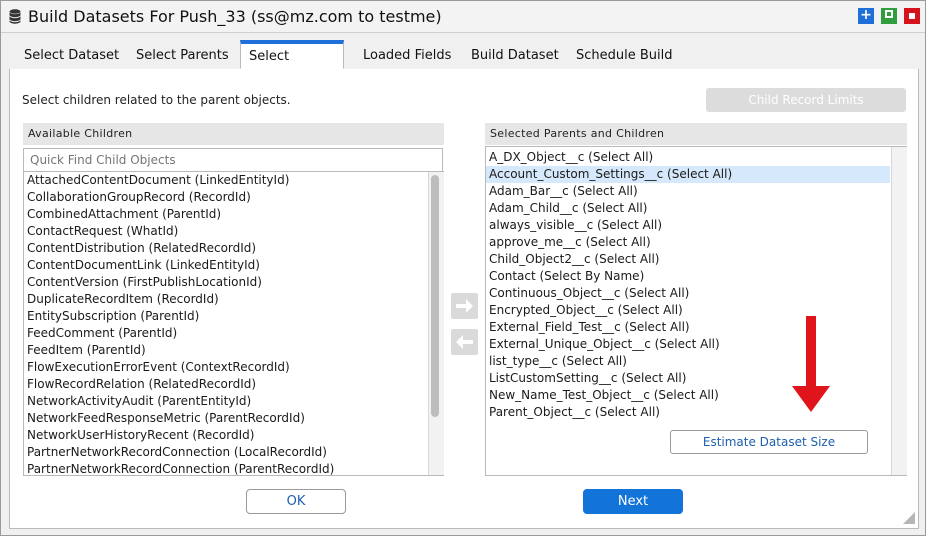 The height and width of the screenshot is (536, 926). I want to click on tab-schedule-build: Schedule Build, so click(624, 55).